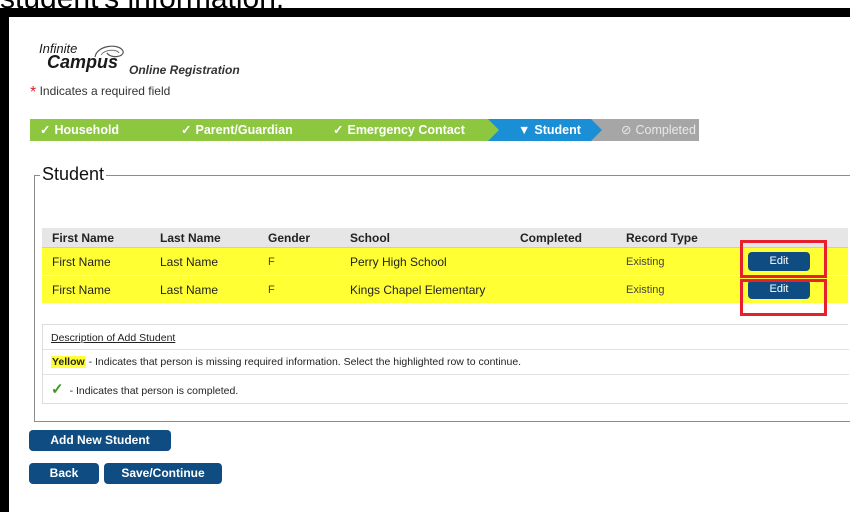 This screenshot has width=850, height=512. What do you see at coordinates (87, 130) in the screenshot?
I see `step-label: Household` at bounding box center [87, 130].